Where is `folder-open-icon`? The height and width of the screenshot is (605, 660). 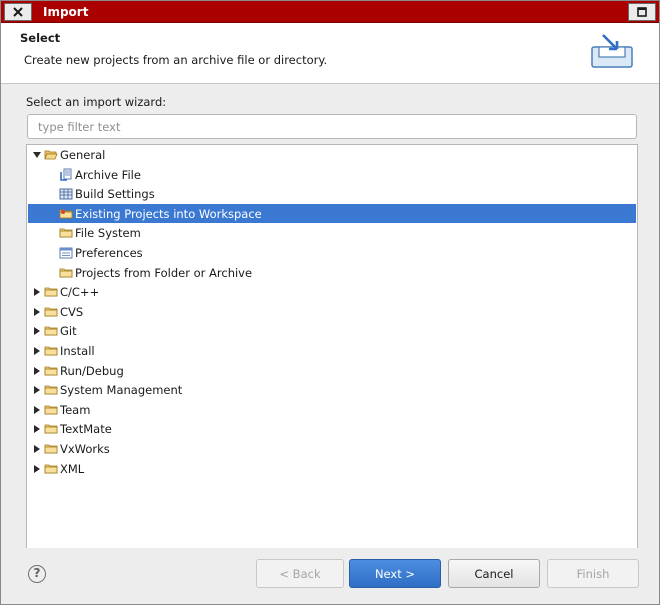
folder-open-icon is located at coordinates (51, 155).